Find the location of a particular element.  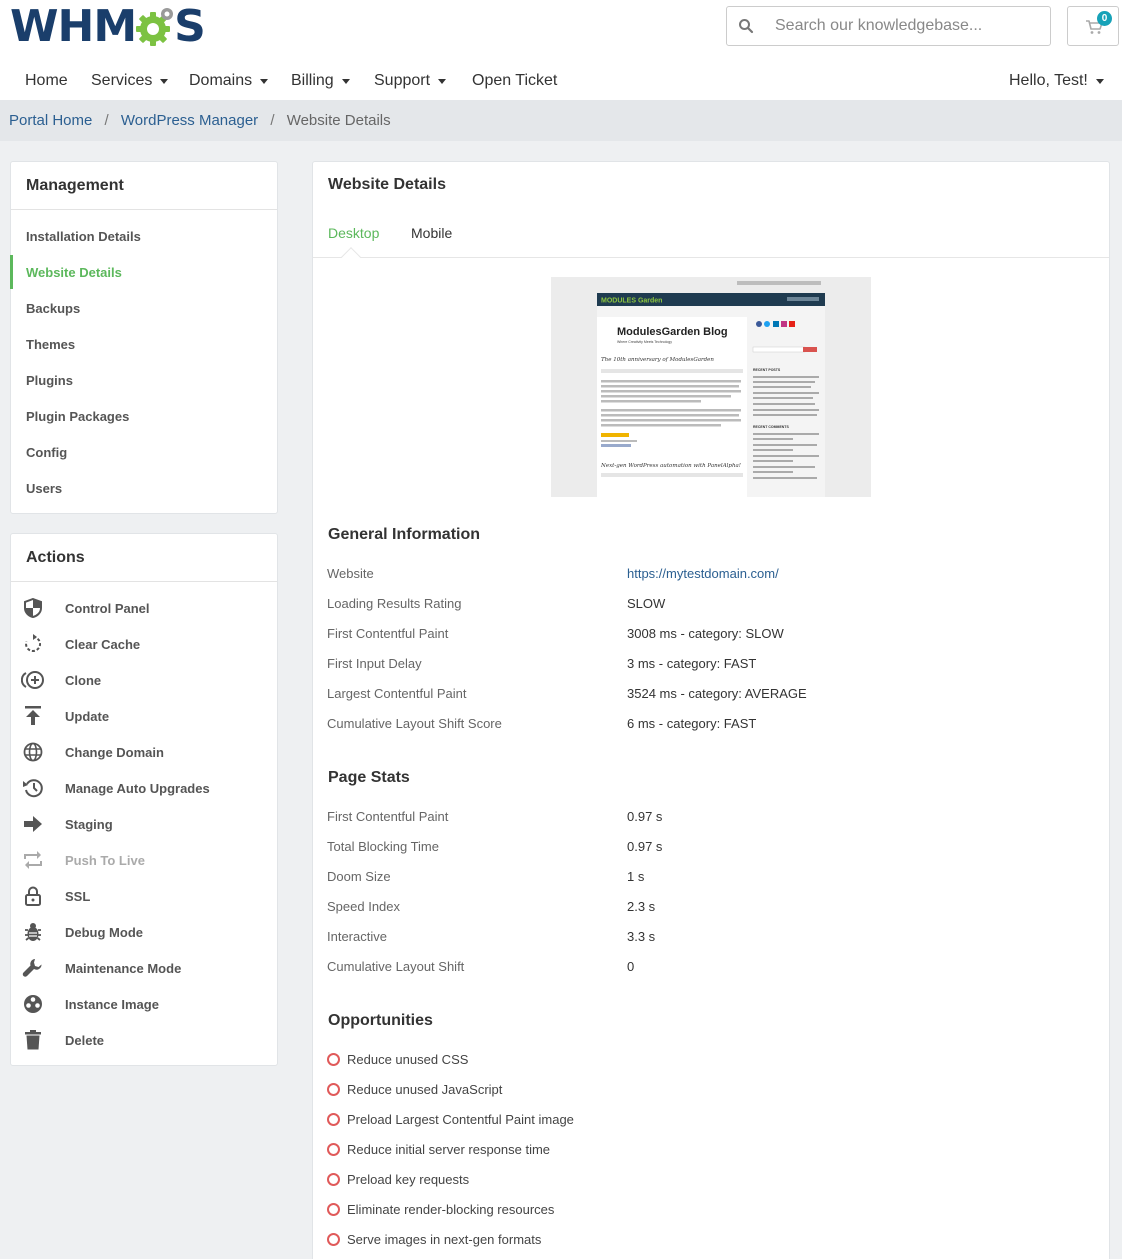

nav-services: Services is located at coordinates (130, 81).